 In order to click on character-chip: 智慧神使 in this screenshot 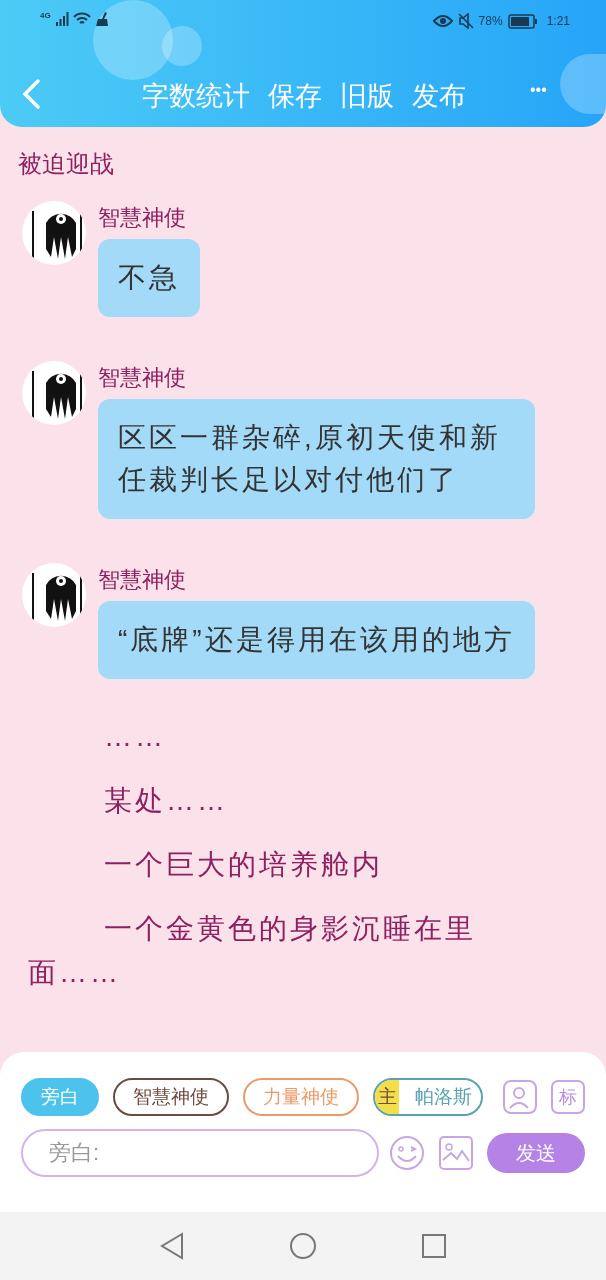, I will do `click(171, 1097)`.